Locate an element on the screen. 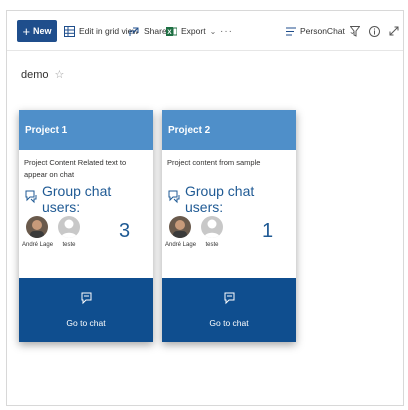  card-title: Project 1 is located at coordinates (46, 130).